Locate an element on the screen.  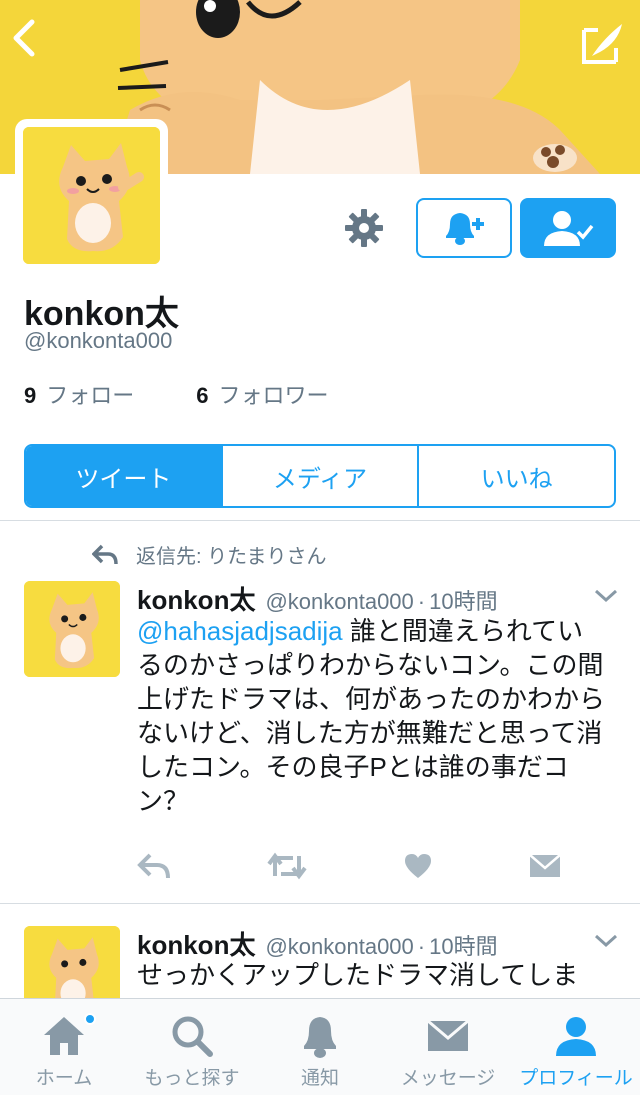
tab-media: メディア is located at coordinates (321, 476).